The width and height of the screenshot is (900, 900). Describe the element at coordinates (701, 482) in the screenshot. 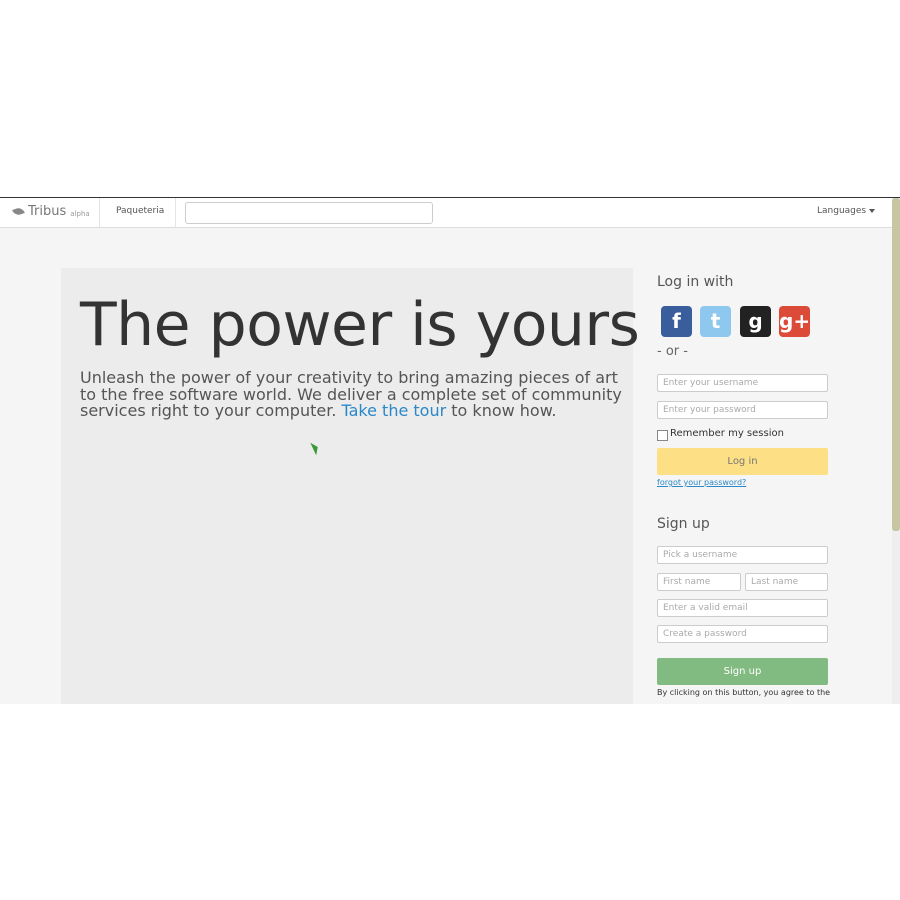

I see `forgot-password-link: forgot your password?` at that location.